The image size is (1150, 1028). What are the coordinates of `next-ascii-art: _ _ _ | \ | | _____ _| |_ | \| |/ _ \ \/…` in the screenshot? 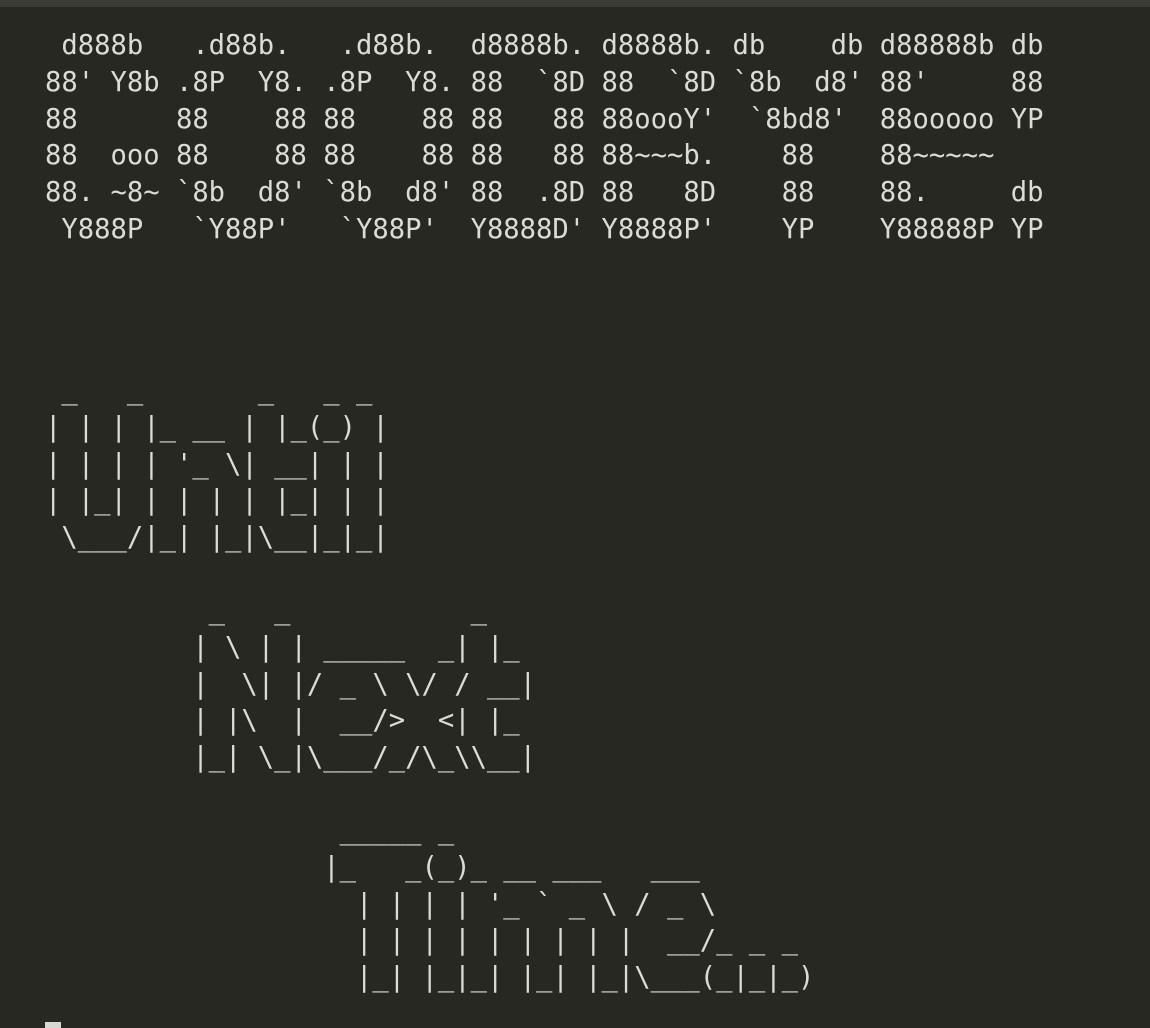 It's located at (364, 684).